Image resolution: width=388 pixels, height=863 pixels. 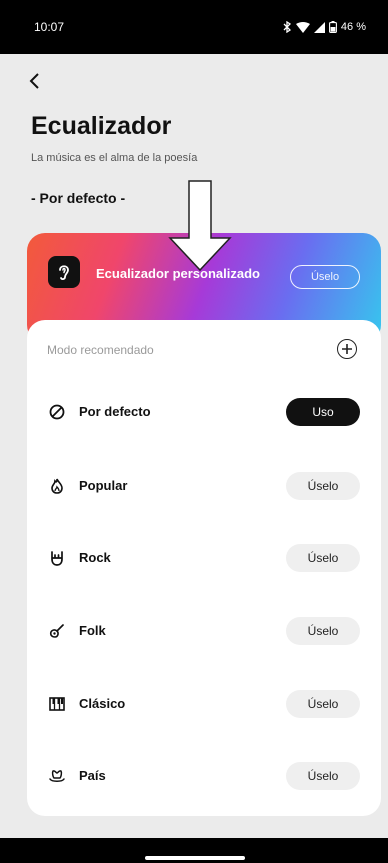 I want to click on plus-circle-icon, so click(x=347, y=349).